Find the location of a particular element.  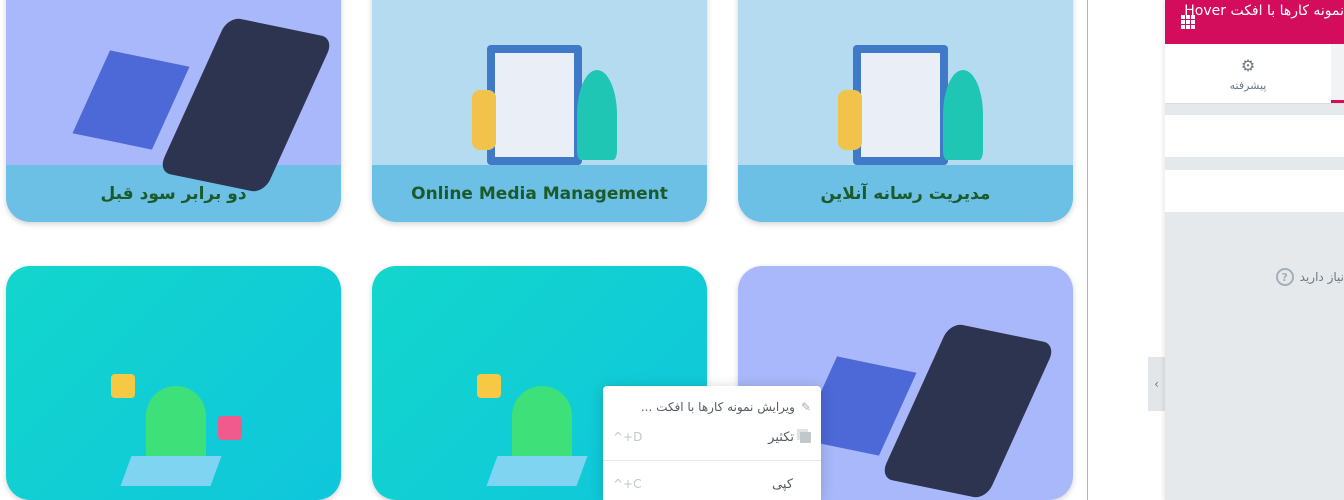

portfolio-card: Online Media Management is located at coordinates (539, 111).